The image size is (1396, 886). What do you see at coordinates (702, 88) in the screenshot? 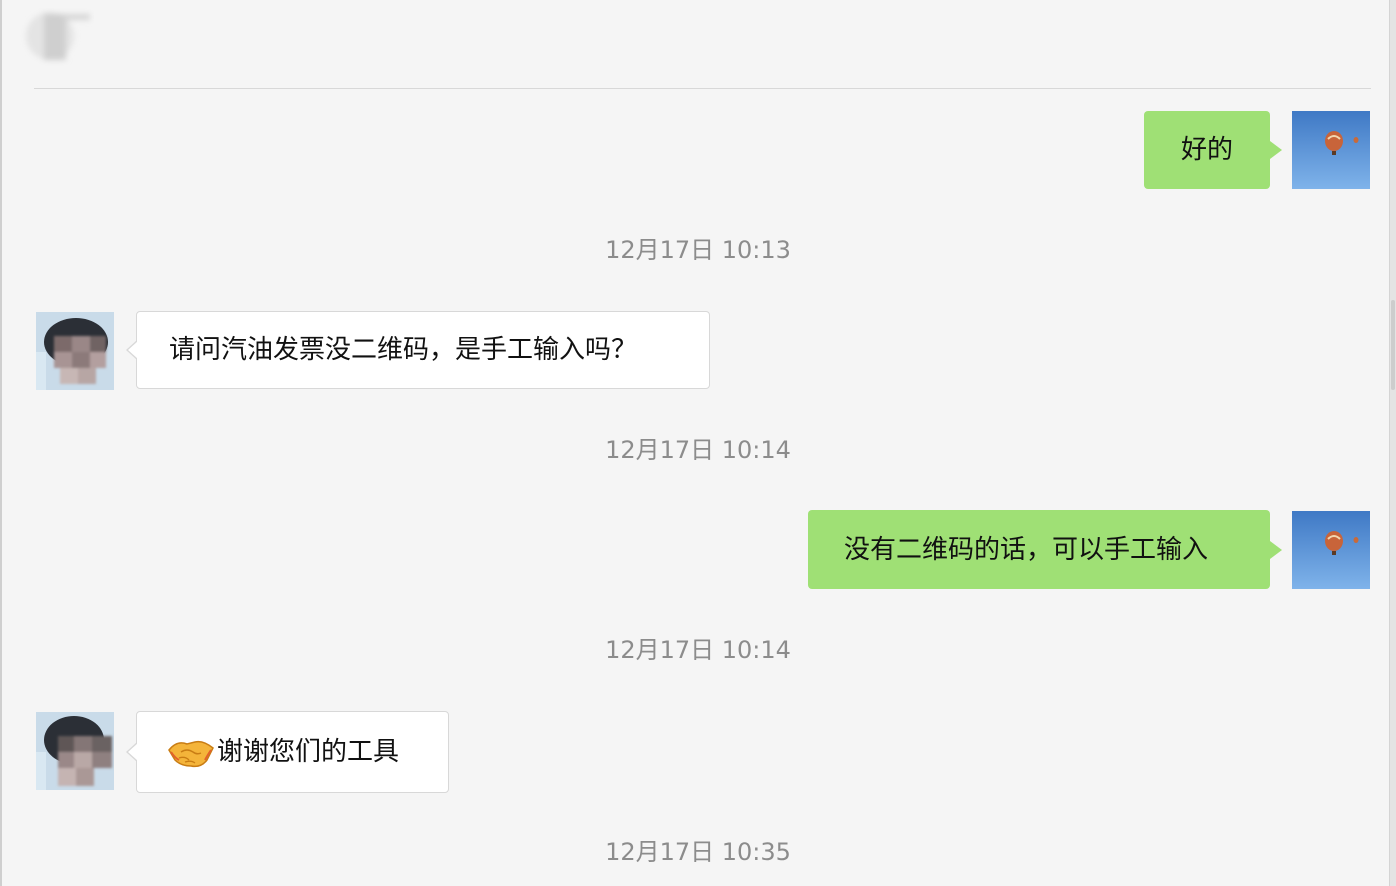
I see `header-divider` at bounding box center [702, 88].